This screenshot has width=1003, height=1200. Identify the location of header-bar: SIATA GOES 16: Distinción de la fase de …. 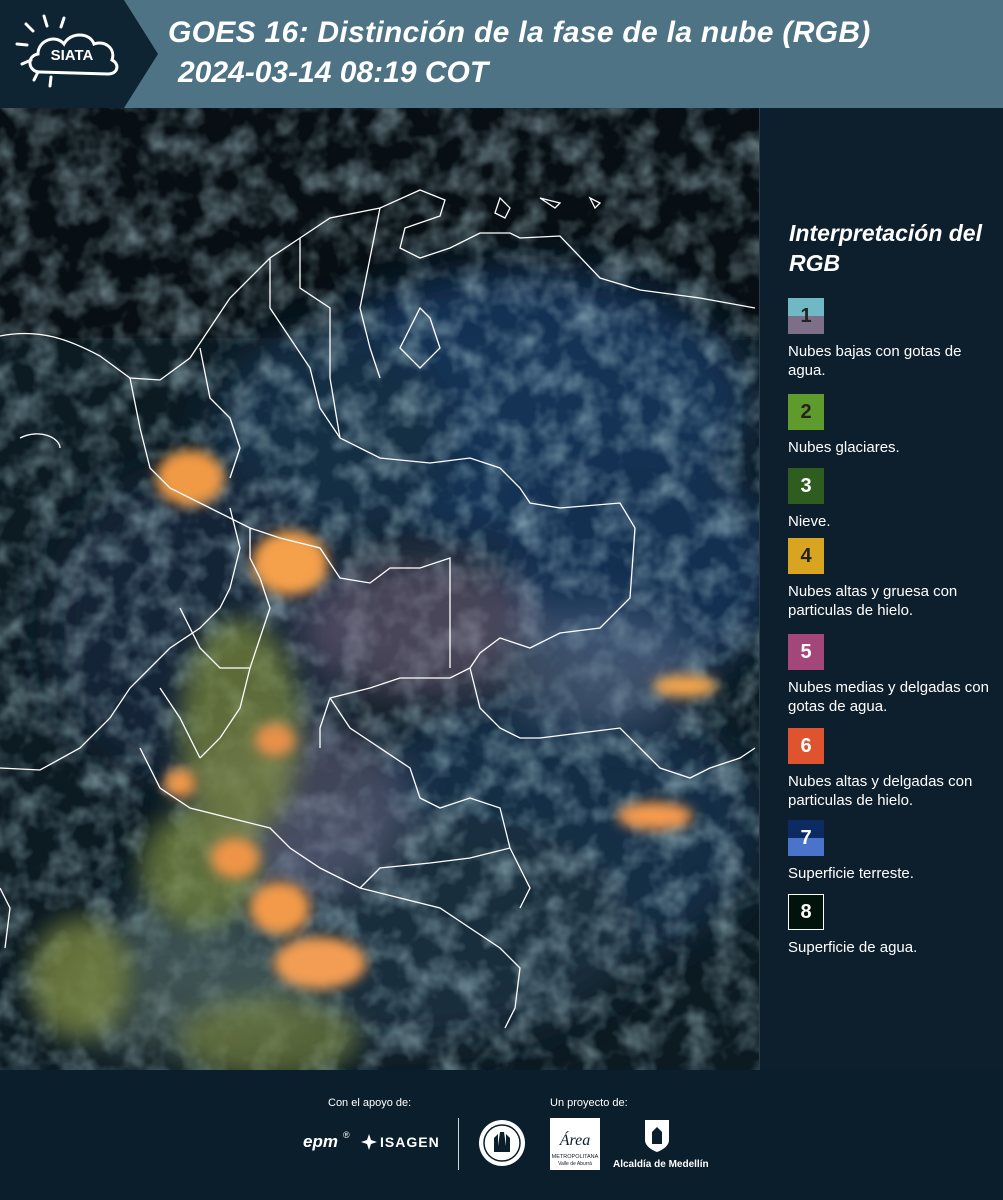
(501, 54).